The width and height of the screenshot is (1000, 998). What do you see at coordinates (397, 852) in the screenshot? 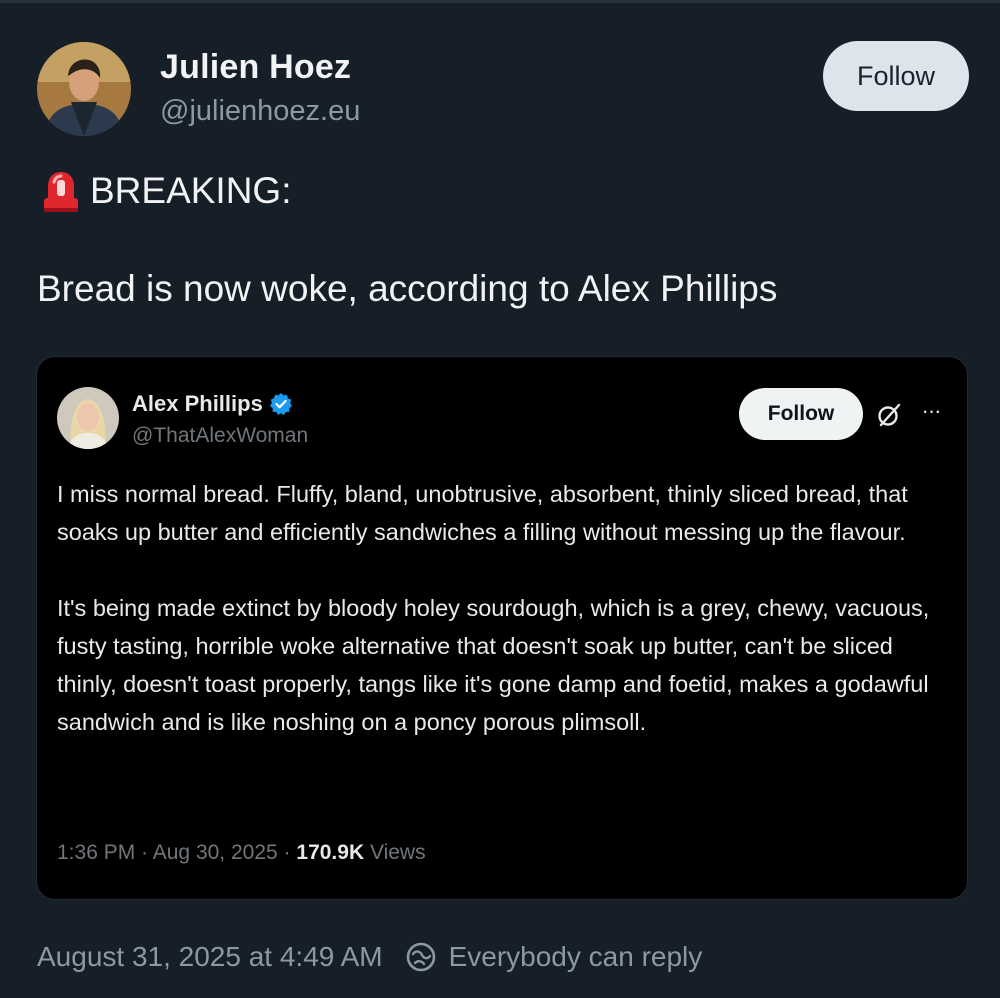
I see `views-label: Views` at bounding box center [397, 852].